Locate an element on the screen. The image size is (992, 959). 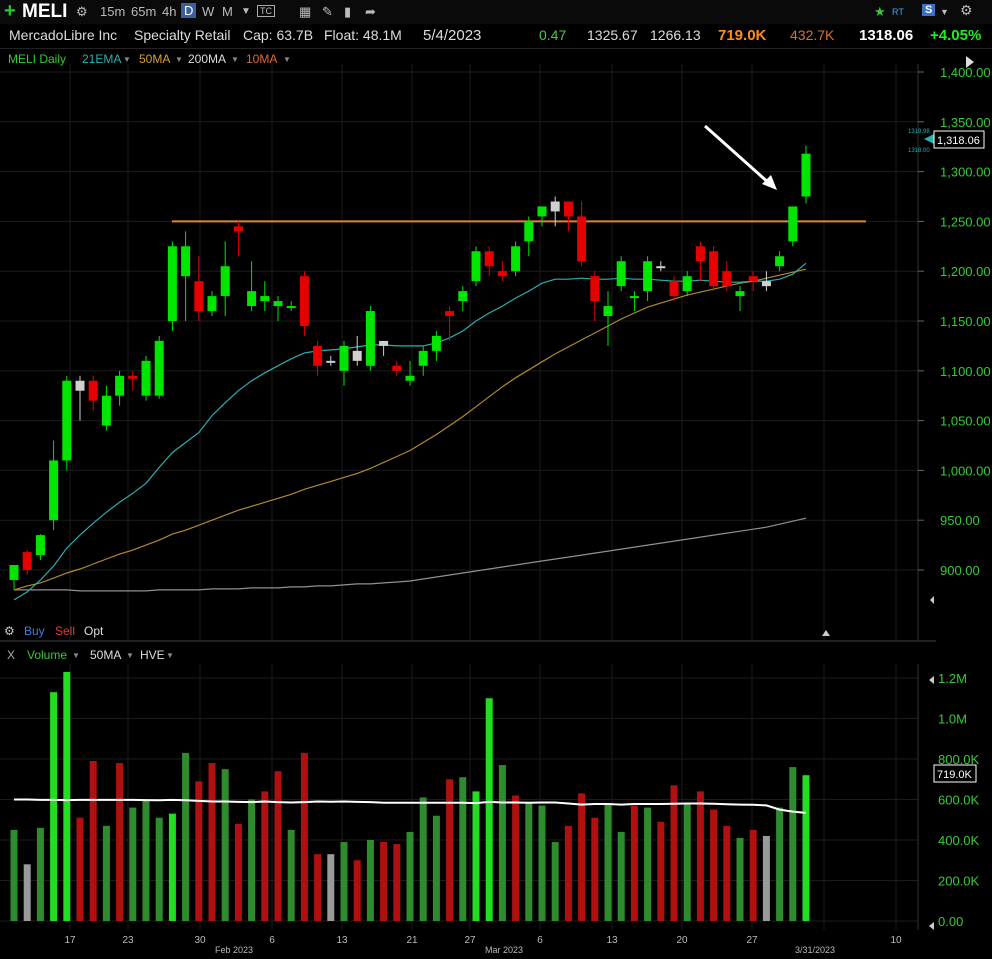
price-tick-label: 1,400.00 is located at coordinates (965, 72).